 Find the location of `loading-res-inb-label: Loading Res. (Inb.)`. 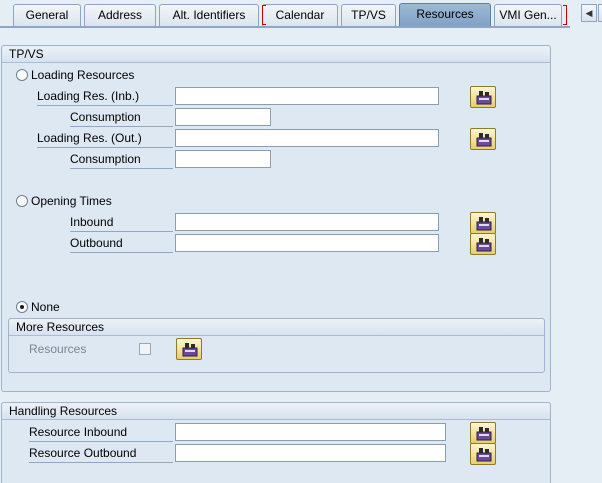

loading-res-inb-label: Loading Res. (Inb.) is located at coordinates (105, 97).